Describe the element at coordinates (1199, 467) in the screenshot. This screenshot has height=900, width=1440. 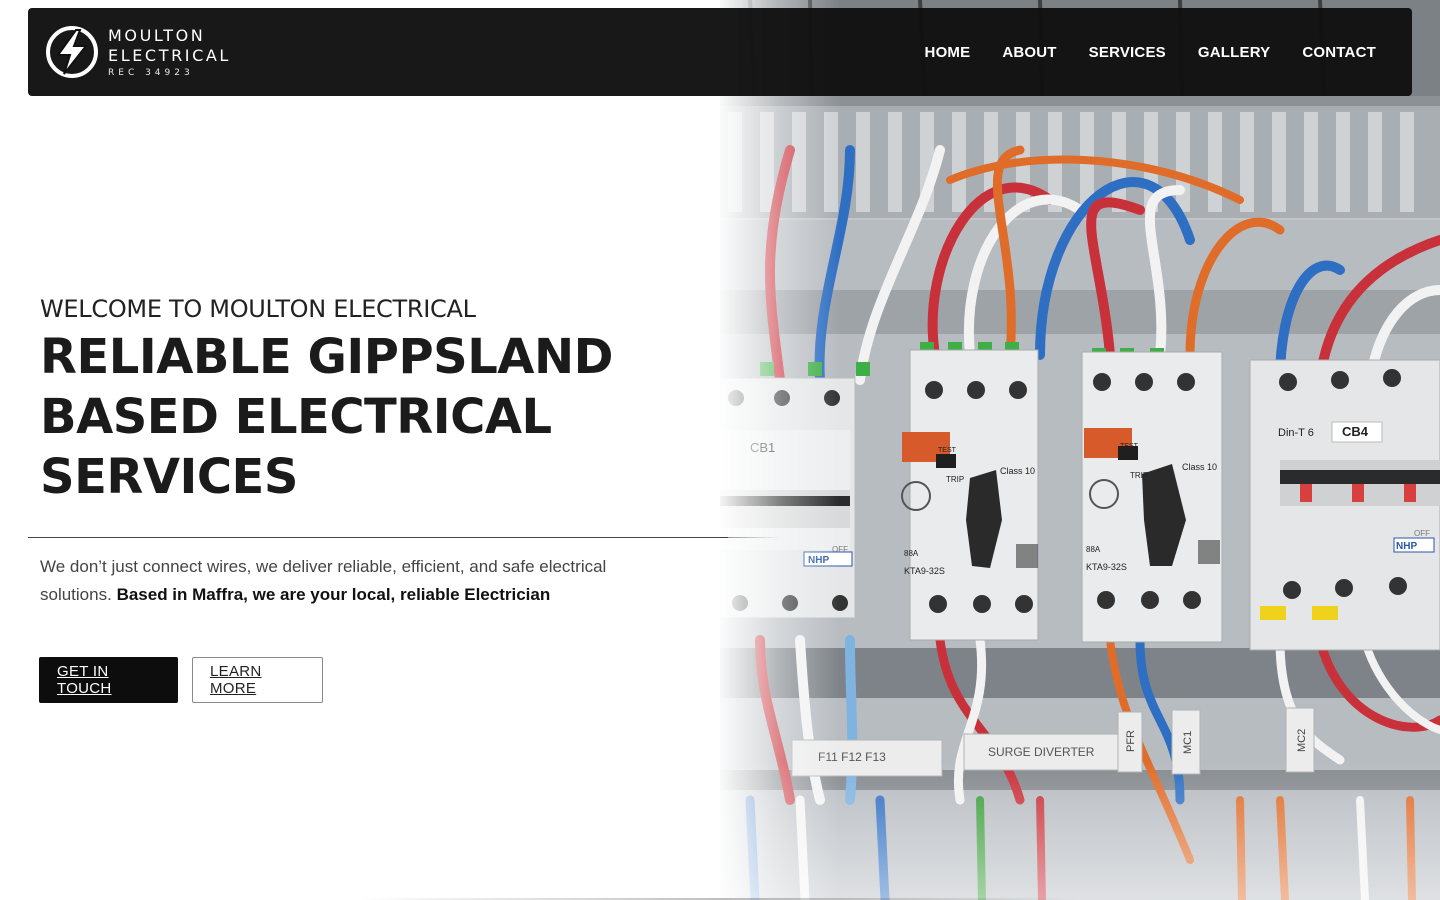
I see `photo-label-class10-b: Class 10` at that location.